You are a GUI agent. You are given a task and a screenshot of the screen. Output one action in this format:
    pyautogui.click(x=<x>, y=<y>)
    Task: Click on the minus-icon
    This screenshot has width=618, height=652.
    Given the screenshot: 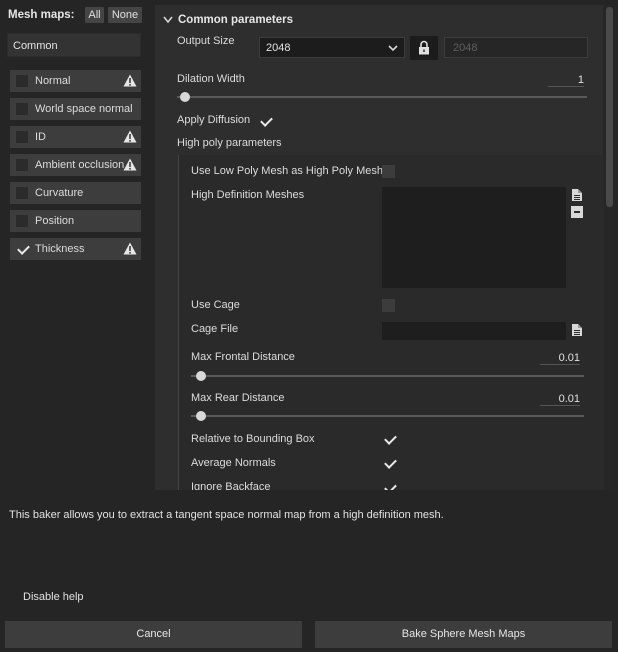 What is the action you would take?
    pyautogui.click(x=577, y=212)
    